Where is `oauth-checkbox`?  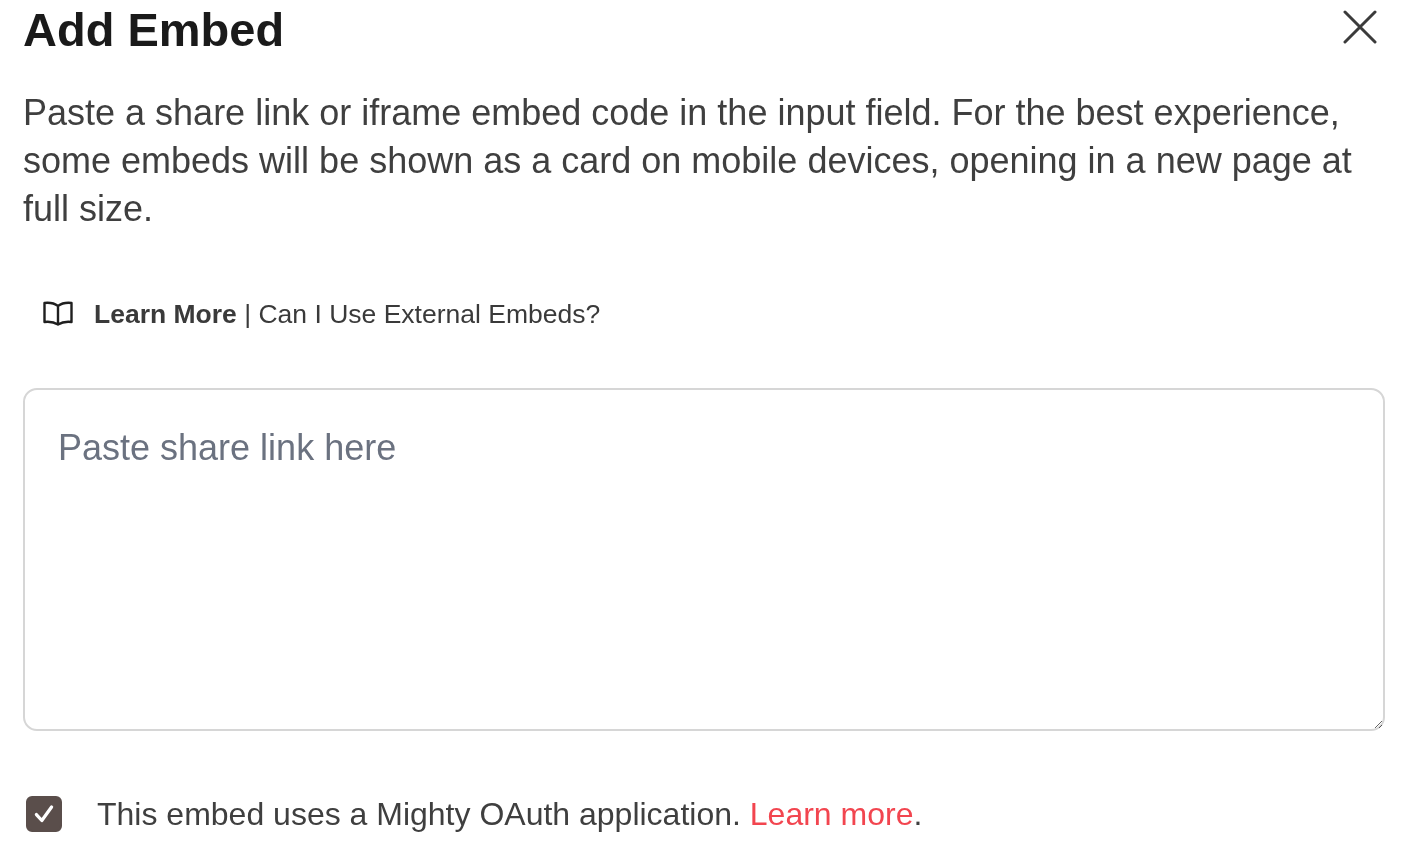
oauth-checkbox is located at coordinates (44, 814).